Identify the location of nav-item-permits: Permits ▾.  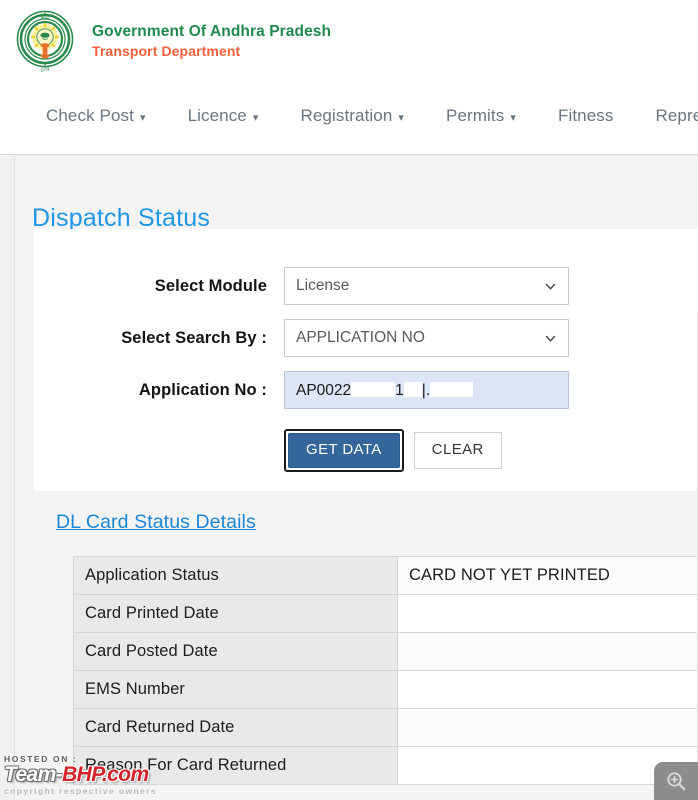
(481, 116).